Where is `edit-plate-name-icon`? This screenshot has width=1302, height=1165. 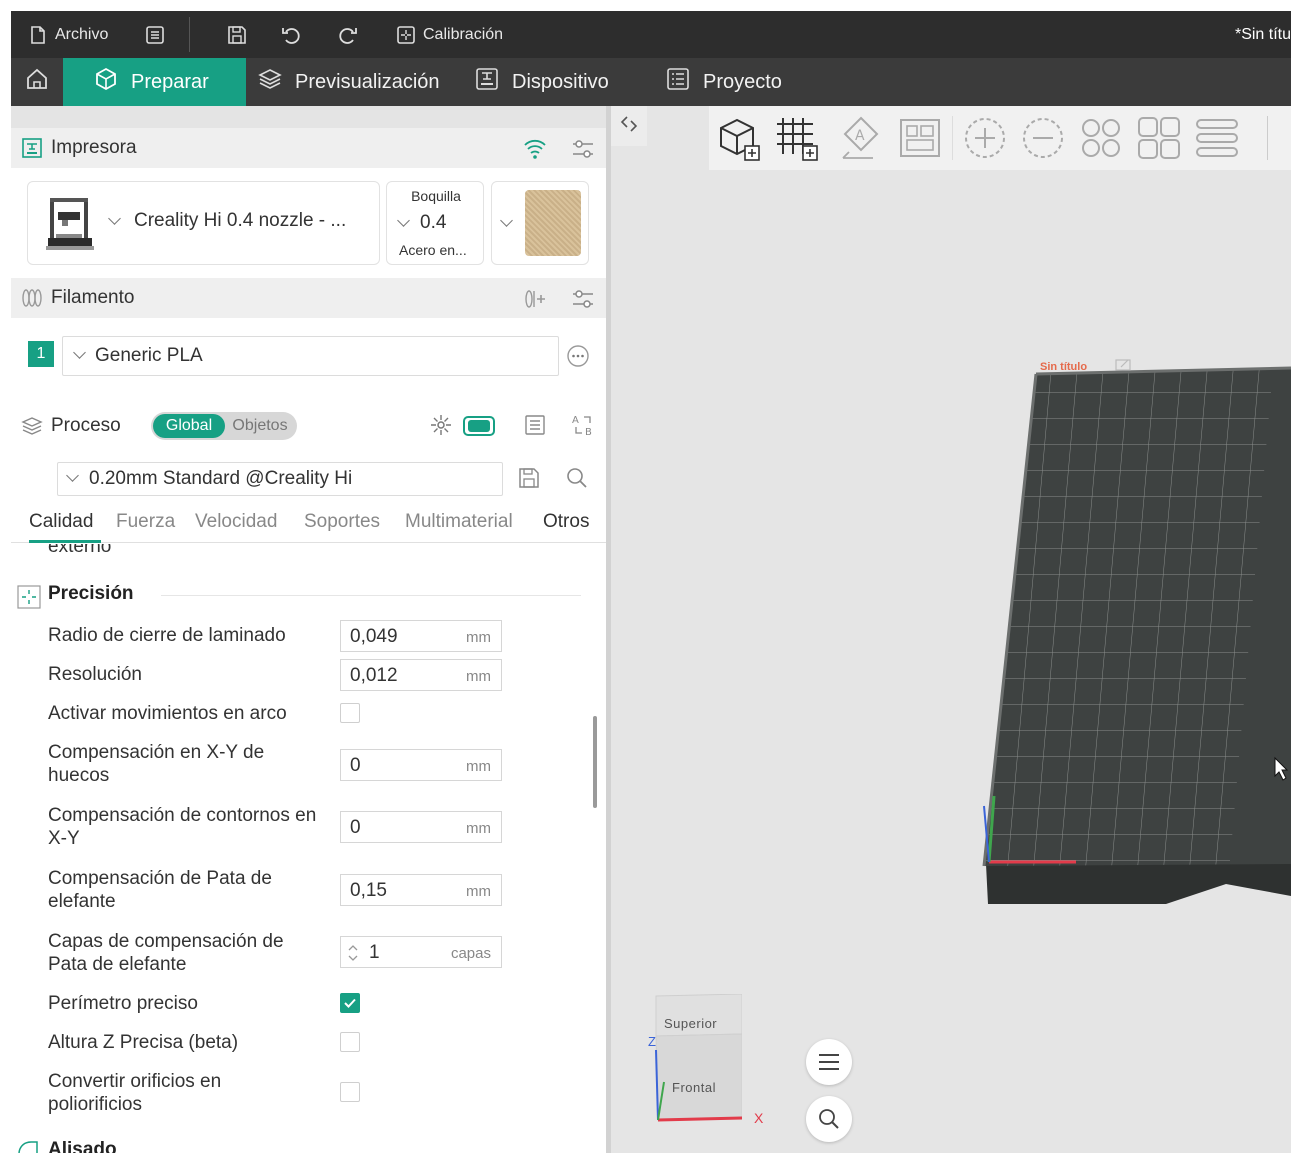 edit-plate-name-icon is located at coordinates (1124, 367).